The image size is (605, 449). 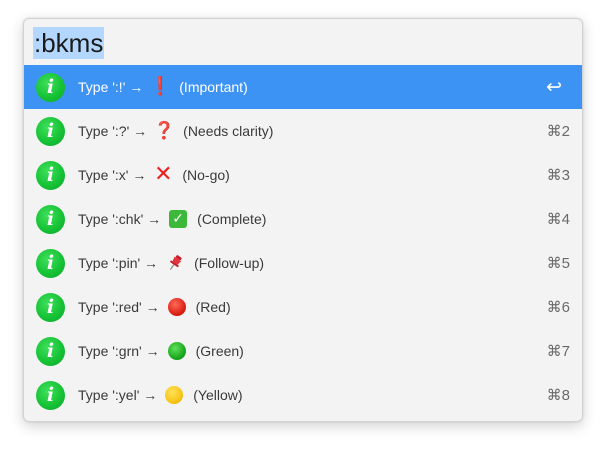 What do you see at coordinates (303, 307) in the screenshot?
I see `result-row: i Type ':red' → (Red) ⌘6` at bounding box center [303, 307].